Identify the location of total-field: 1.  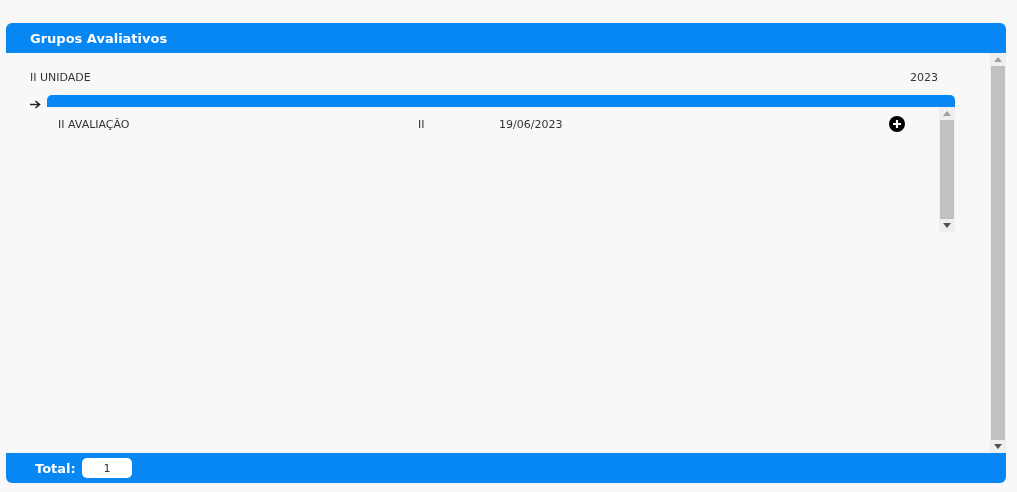
(106, 468).